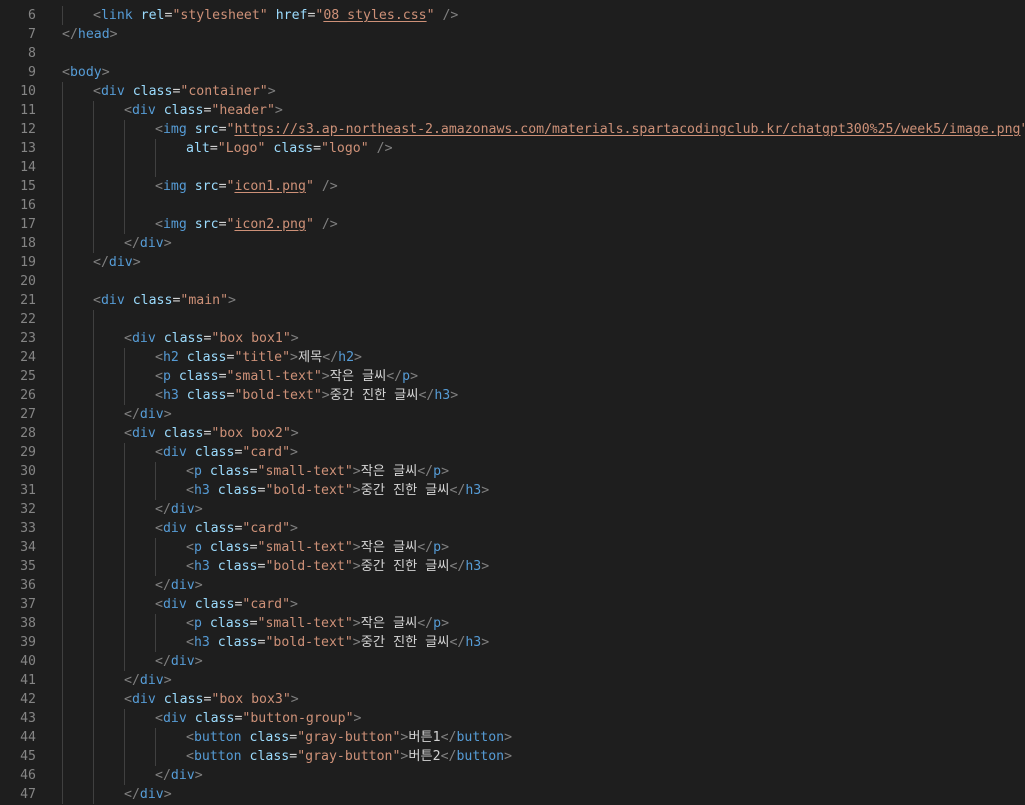  Describe the element at coordinates (291, 15) in the screenshot. I see `code-token: href` at that location.